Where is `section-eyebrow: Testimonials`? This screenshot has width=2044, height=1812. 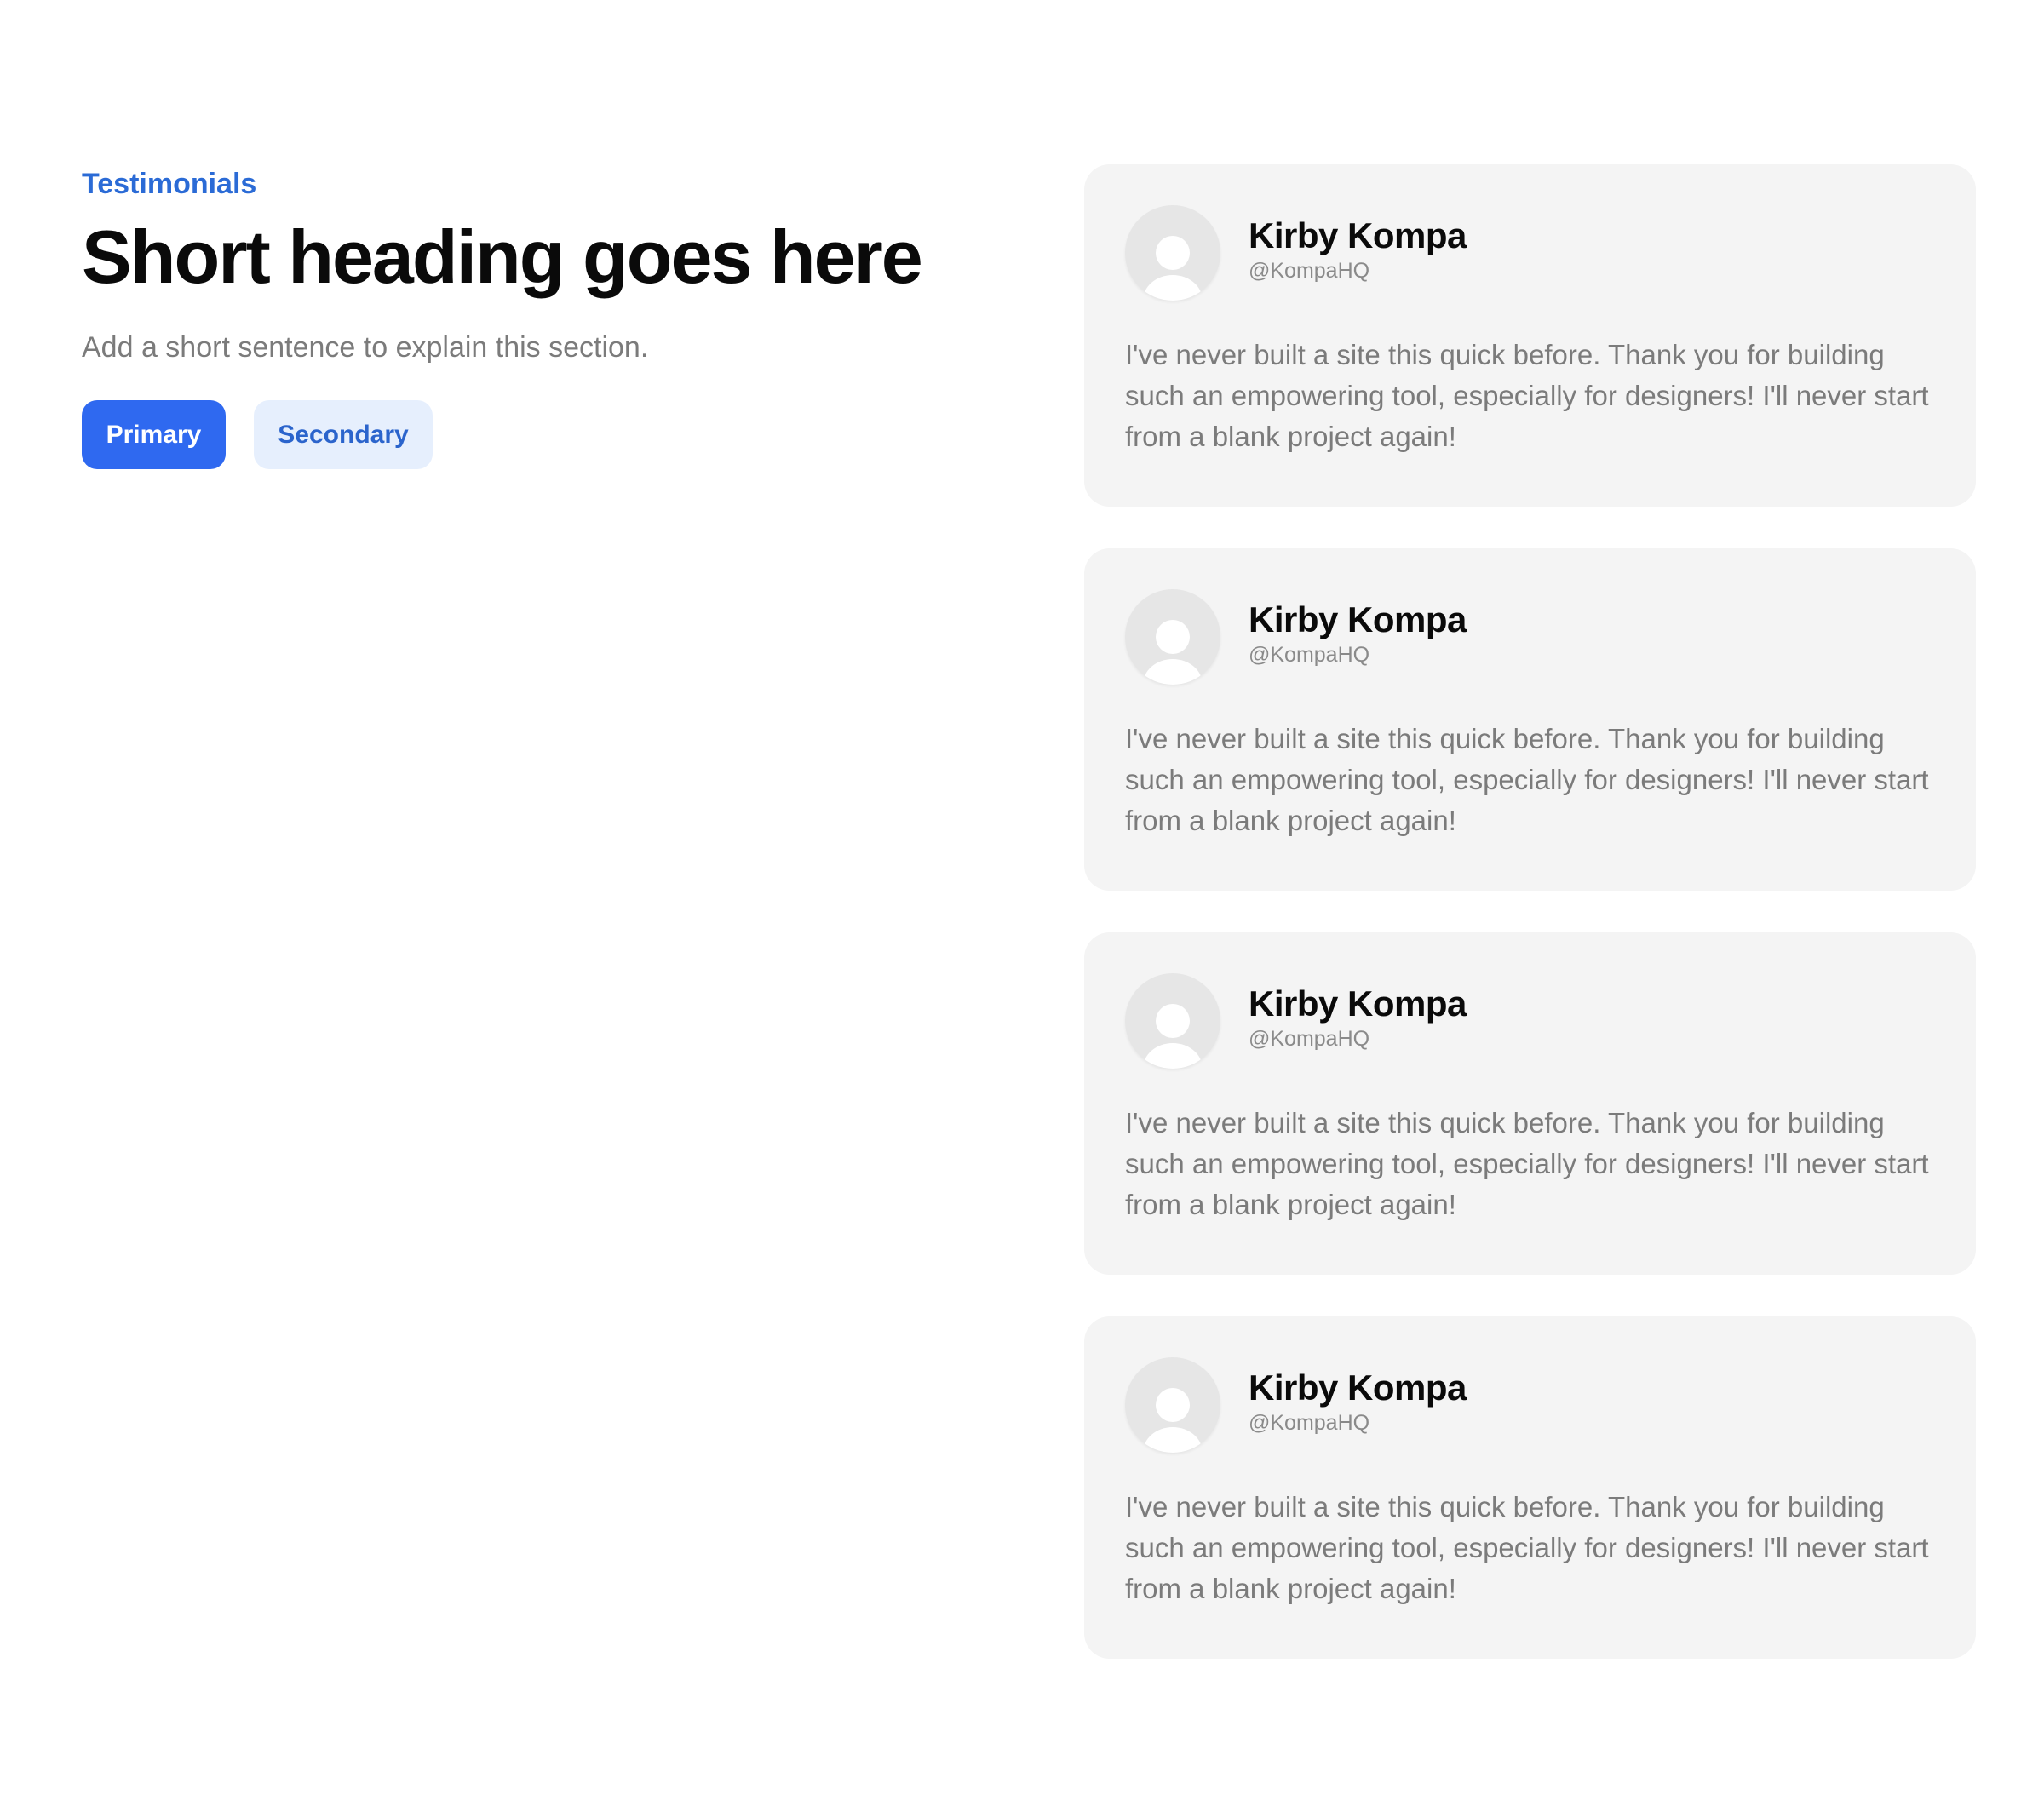
section-eyebrow: Testimonials is located at coordinates (169, 184).